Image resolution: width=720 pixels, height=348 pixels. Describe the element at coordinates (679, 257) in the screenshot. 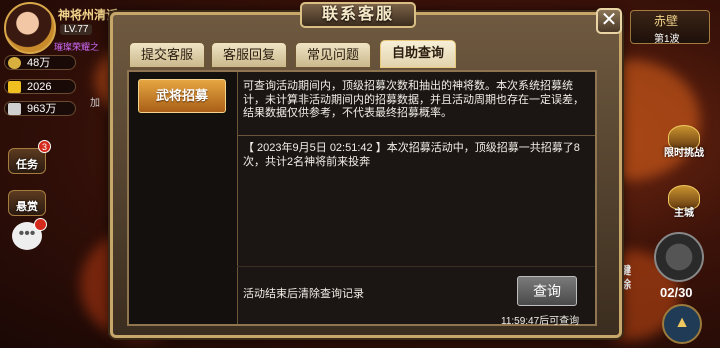

I see `auto-battle-icon` at that location.